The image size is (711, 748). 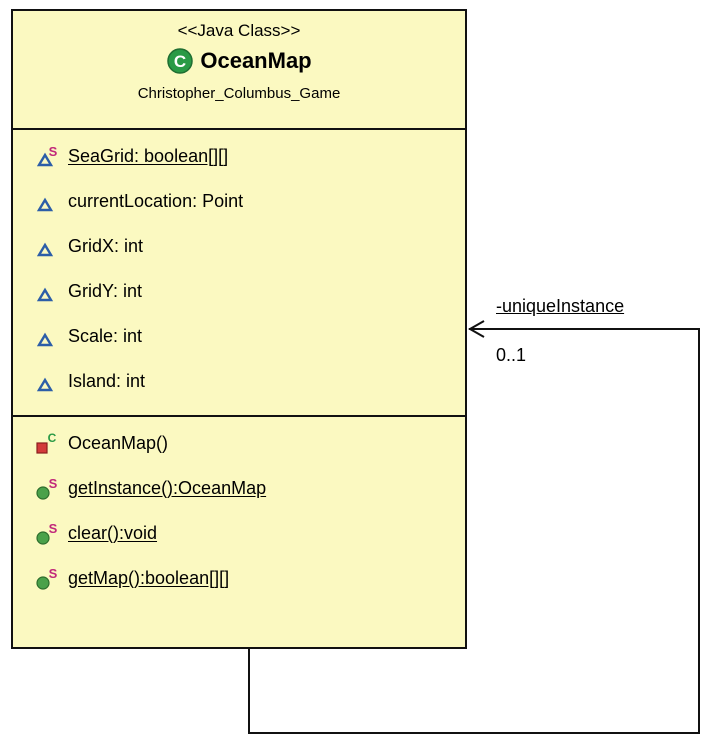 I want to click on attribute-row: Scale: int, so click(x=239, y=336).